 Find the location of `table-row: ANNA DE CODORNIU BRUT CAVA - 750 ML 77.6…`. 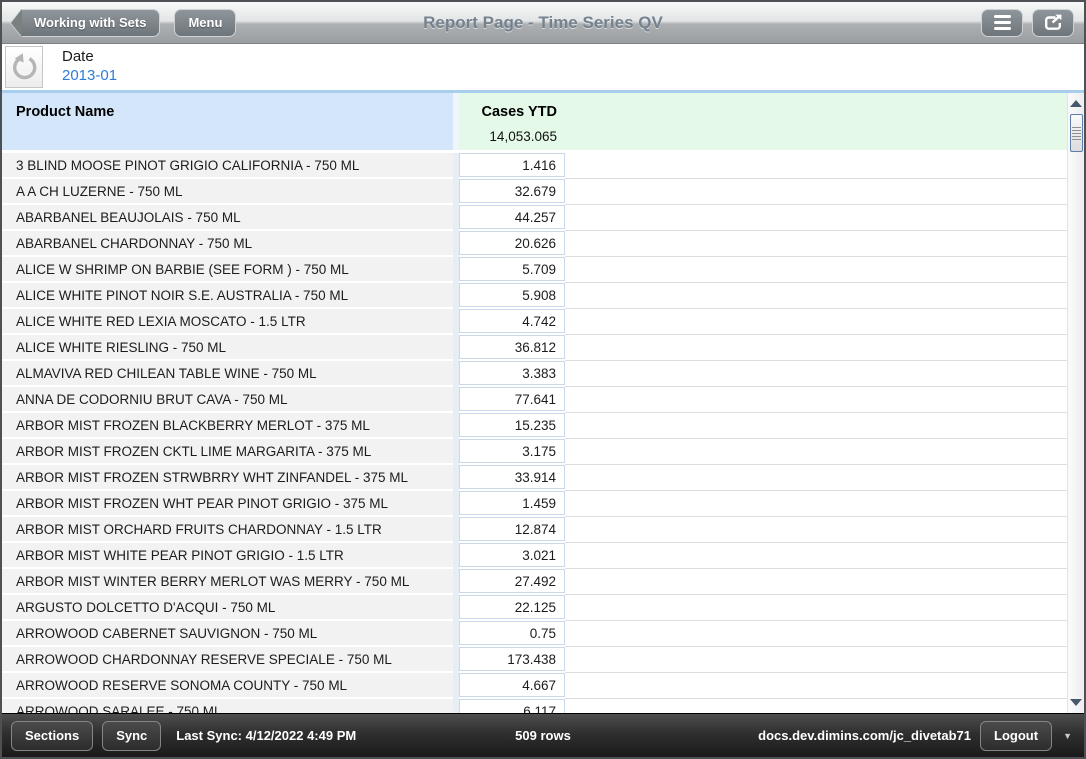

table-row: ANNA DE CODORNIU BRUT CAVA - 750 ML 77.6… is located at coordinates (534, 400).